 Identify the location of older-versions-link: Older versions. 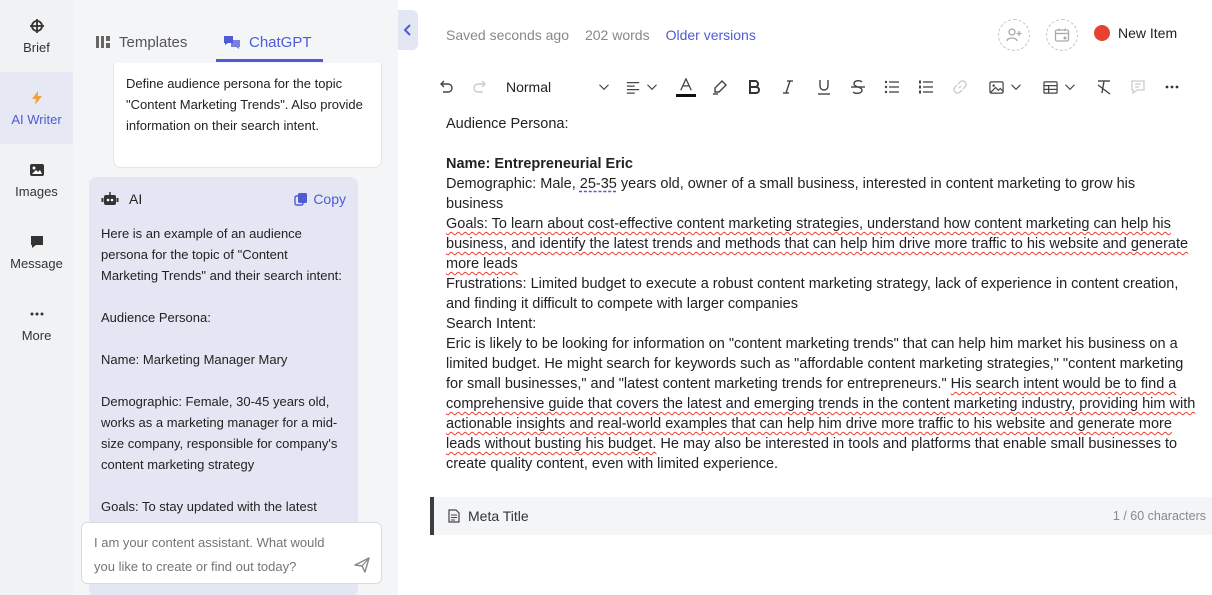
(711, 35).